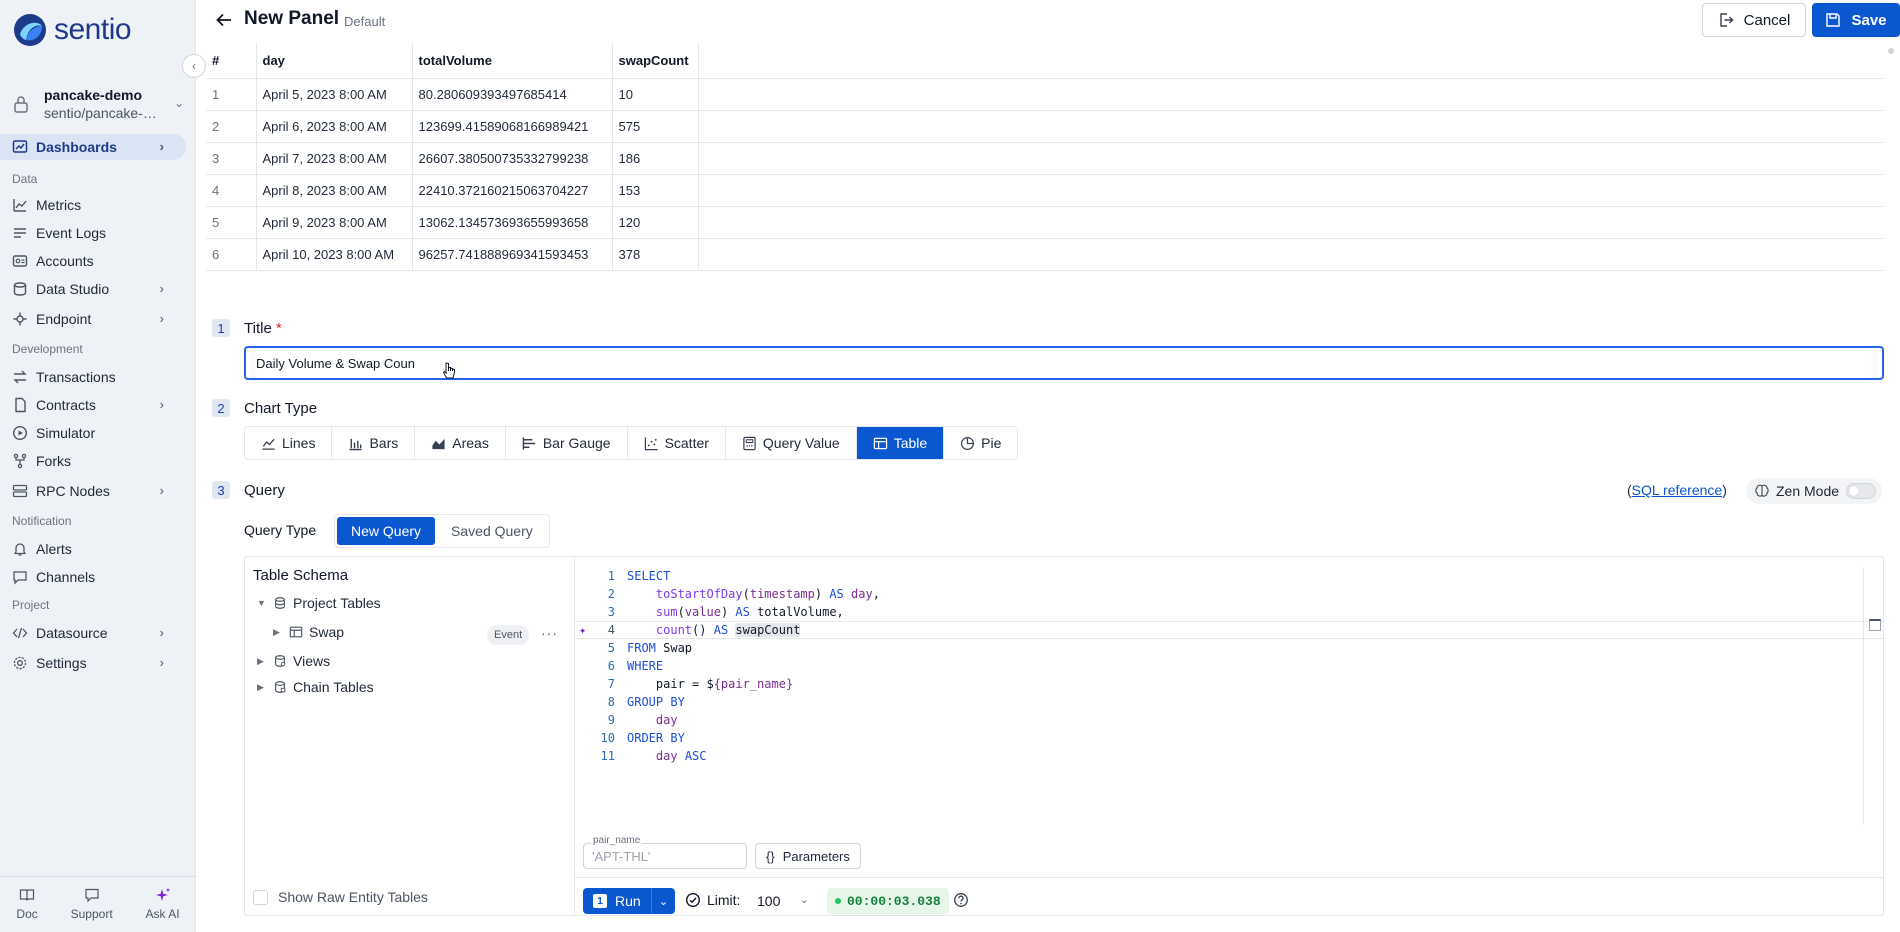  Describe the element at coordinates (293, 661) in the screenshot. I see `tree-views: ▶ Views` at that location.